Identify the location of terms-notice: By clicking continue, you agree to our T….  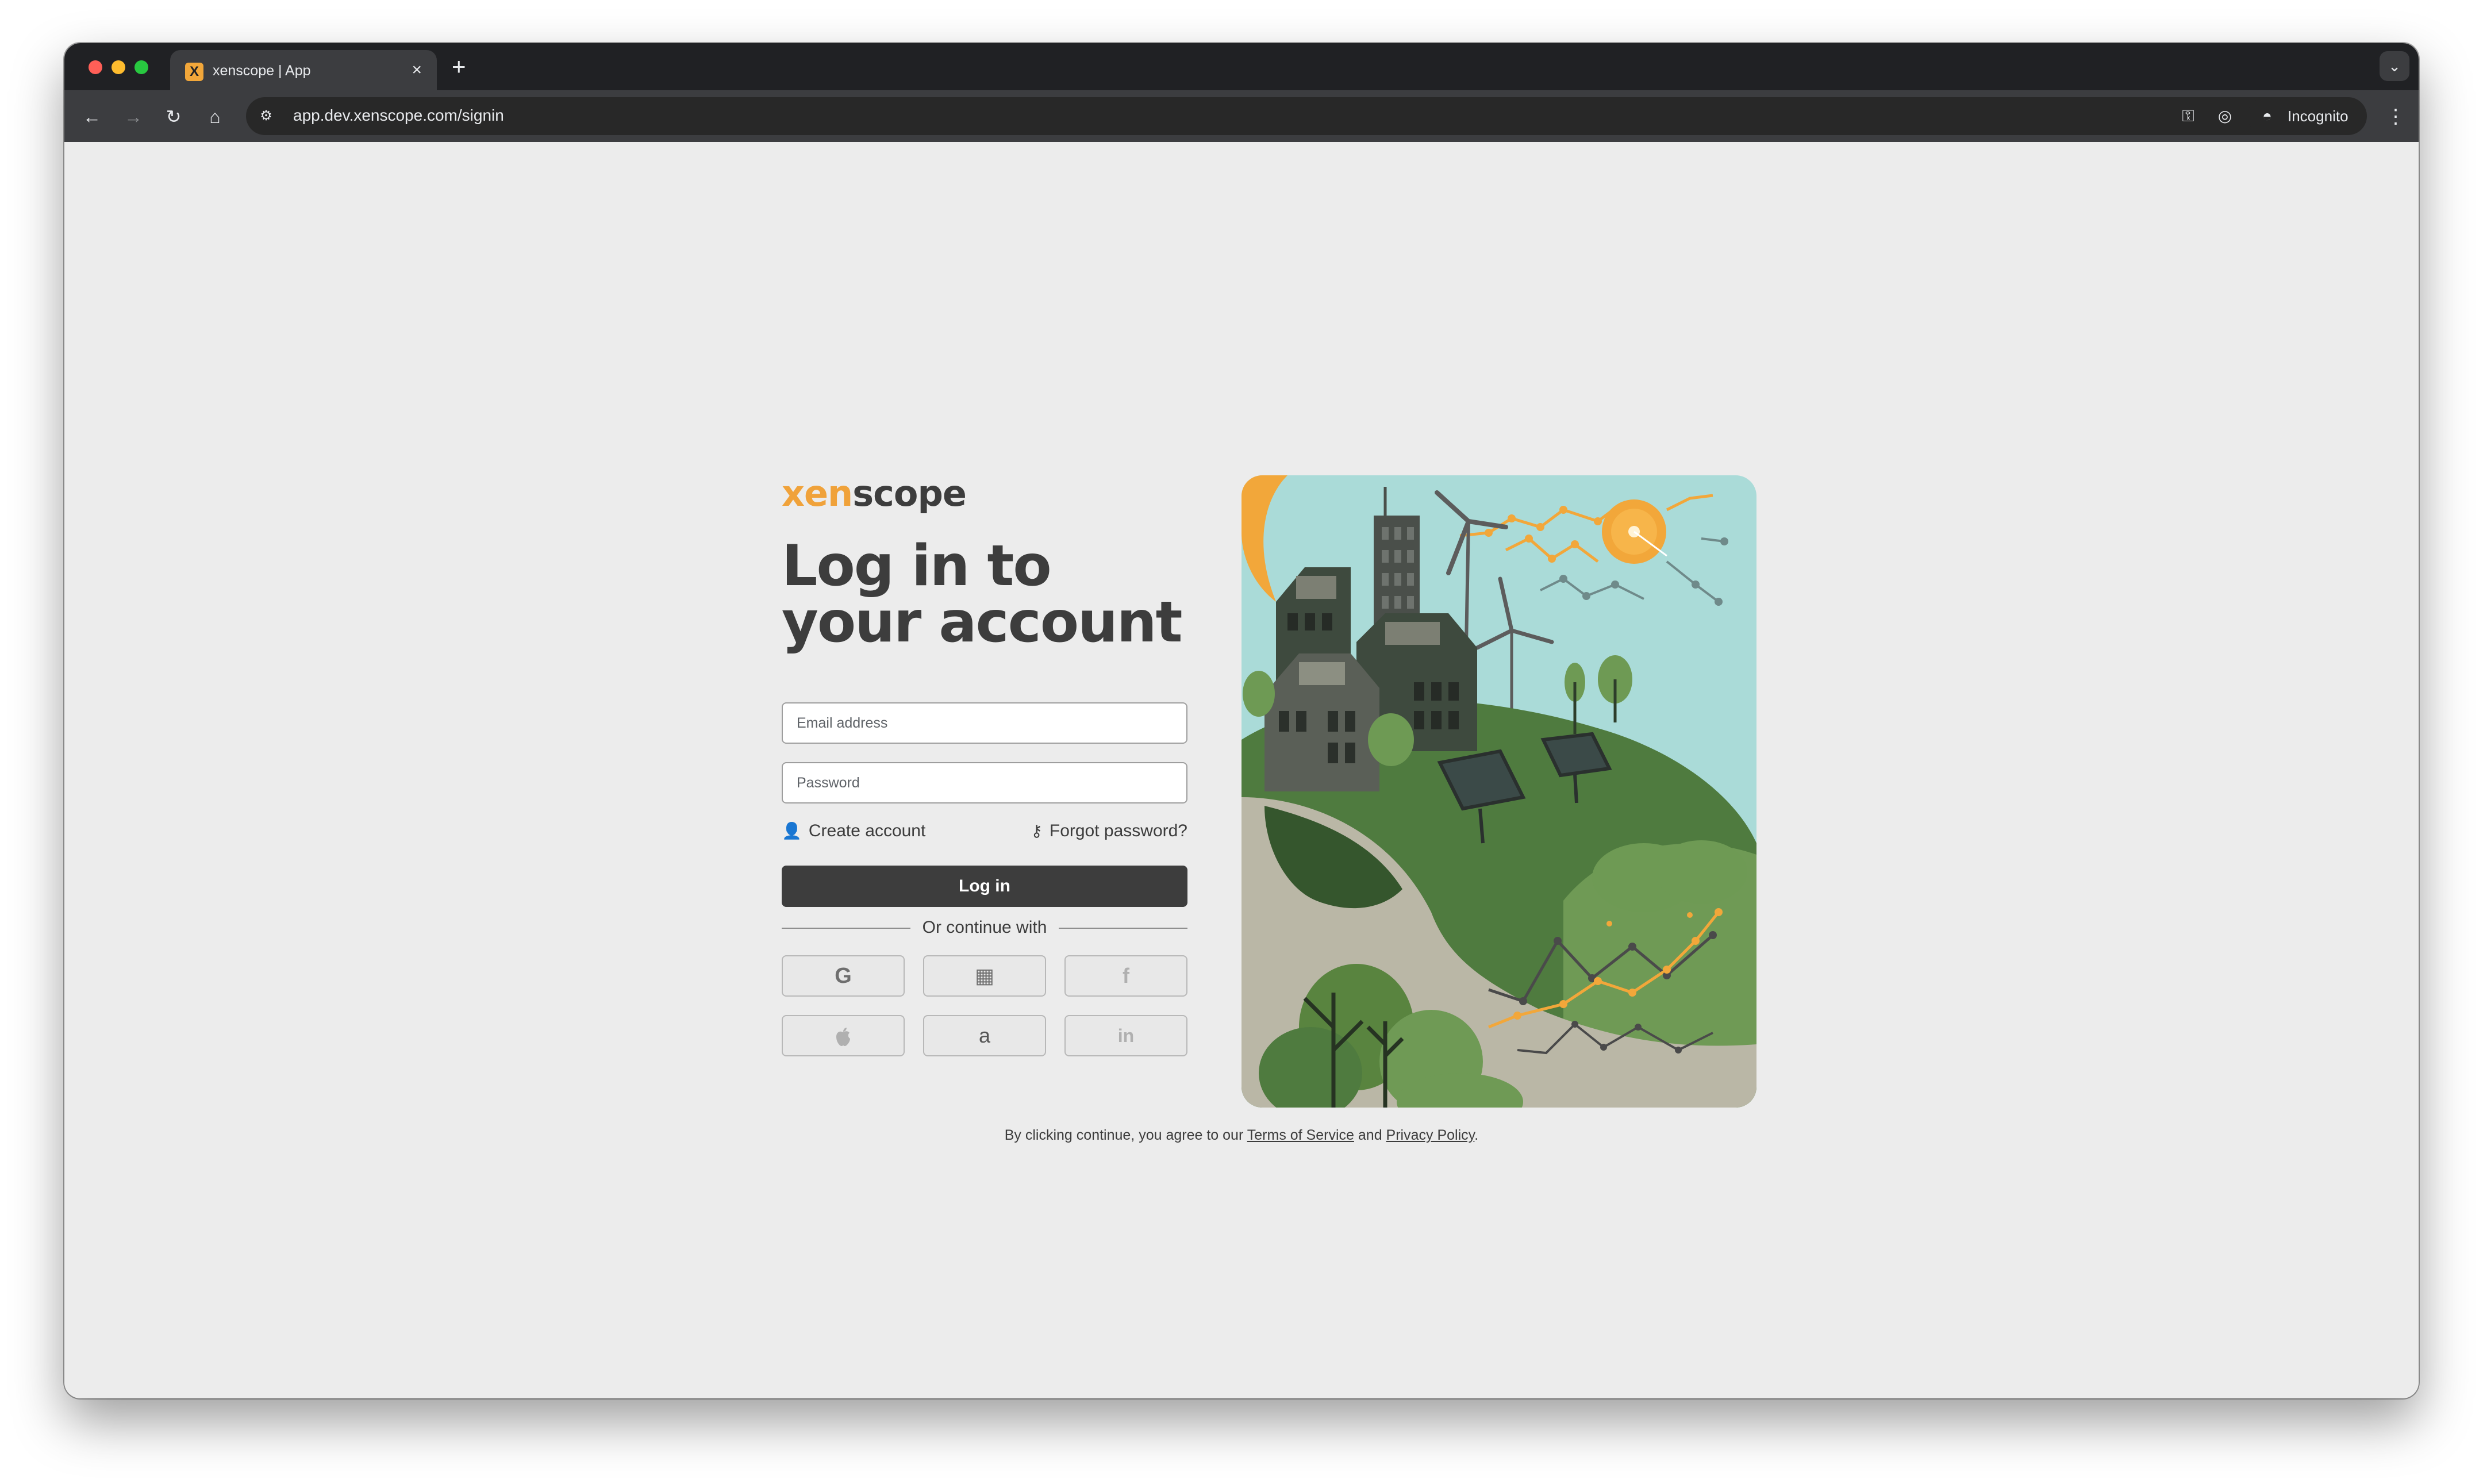
(1241, 1135).